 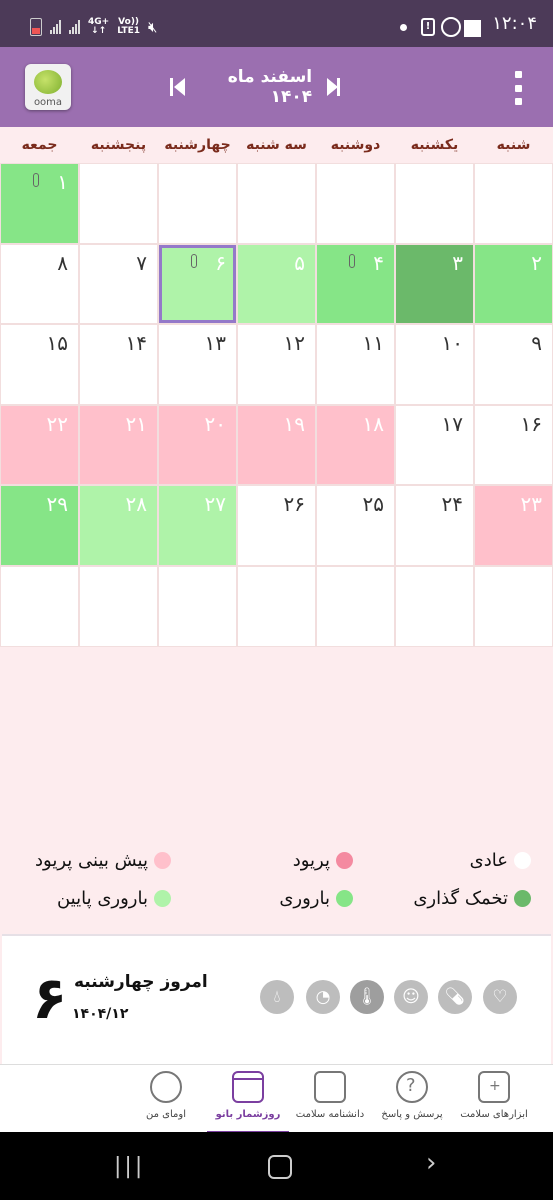 What do you see at coordinates (323, 997) in the screenshot?
I see `weight-scale-icon: ◔` at bounding box center [323, 997].